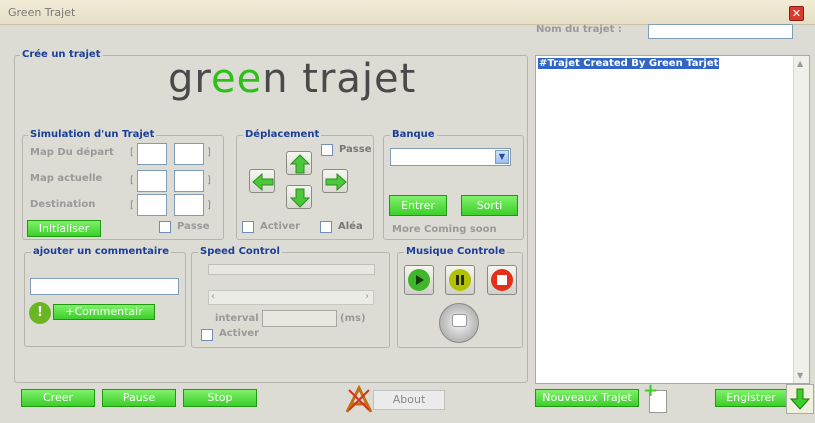 Image resolution: width=815 pixels, height=423 pixels. What do you see at coordinates (502, 157) in the screenshot?
I see `chevron-down-icon: ▼` at bounding box center [502, 157].